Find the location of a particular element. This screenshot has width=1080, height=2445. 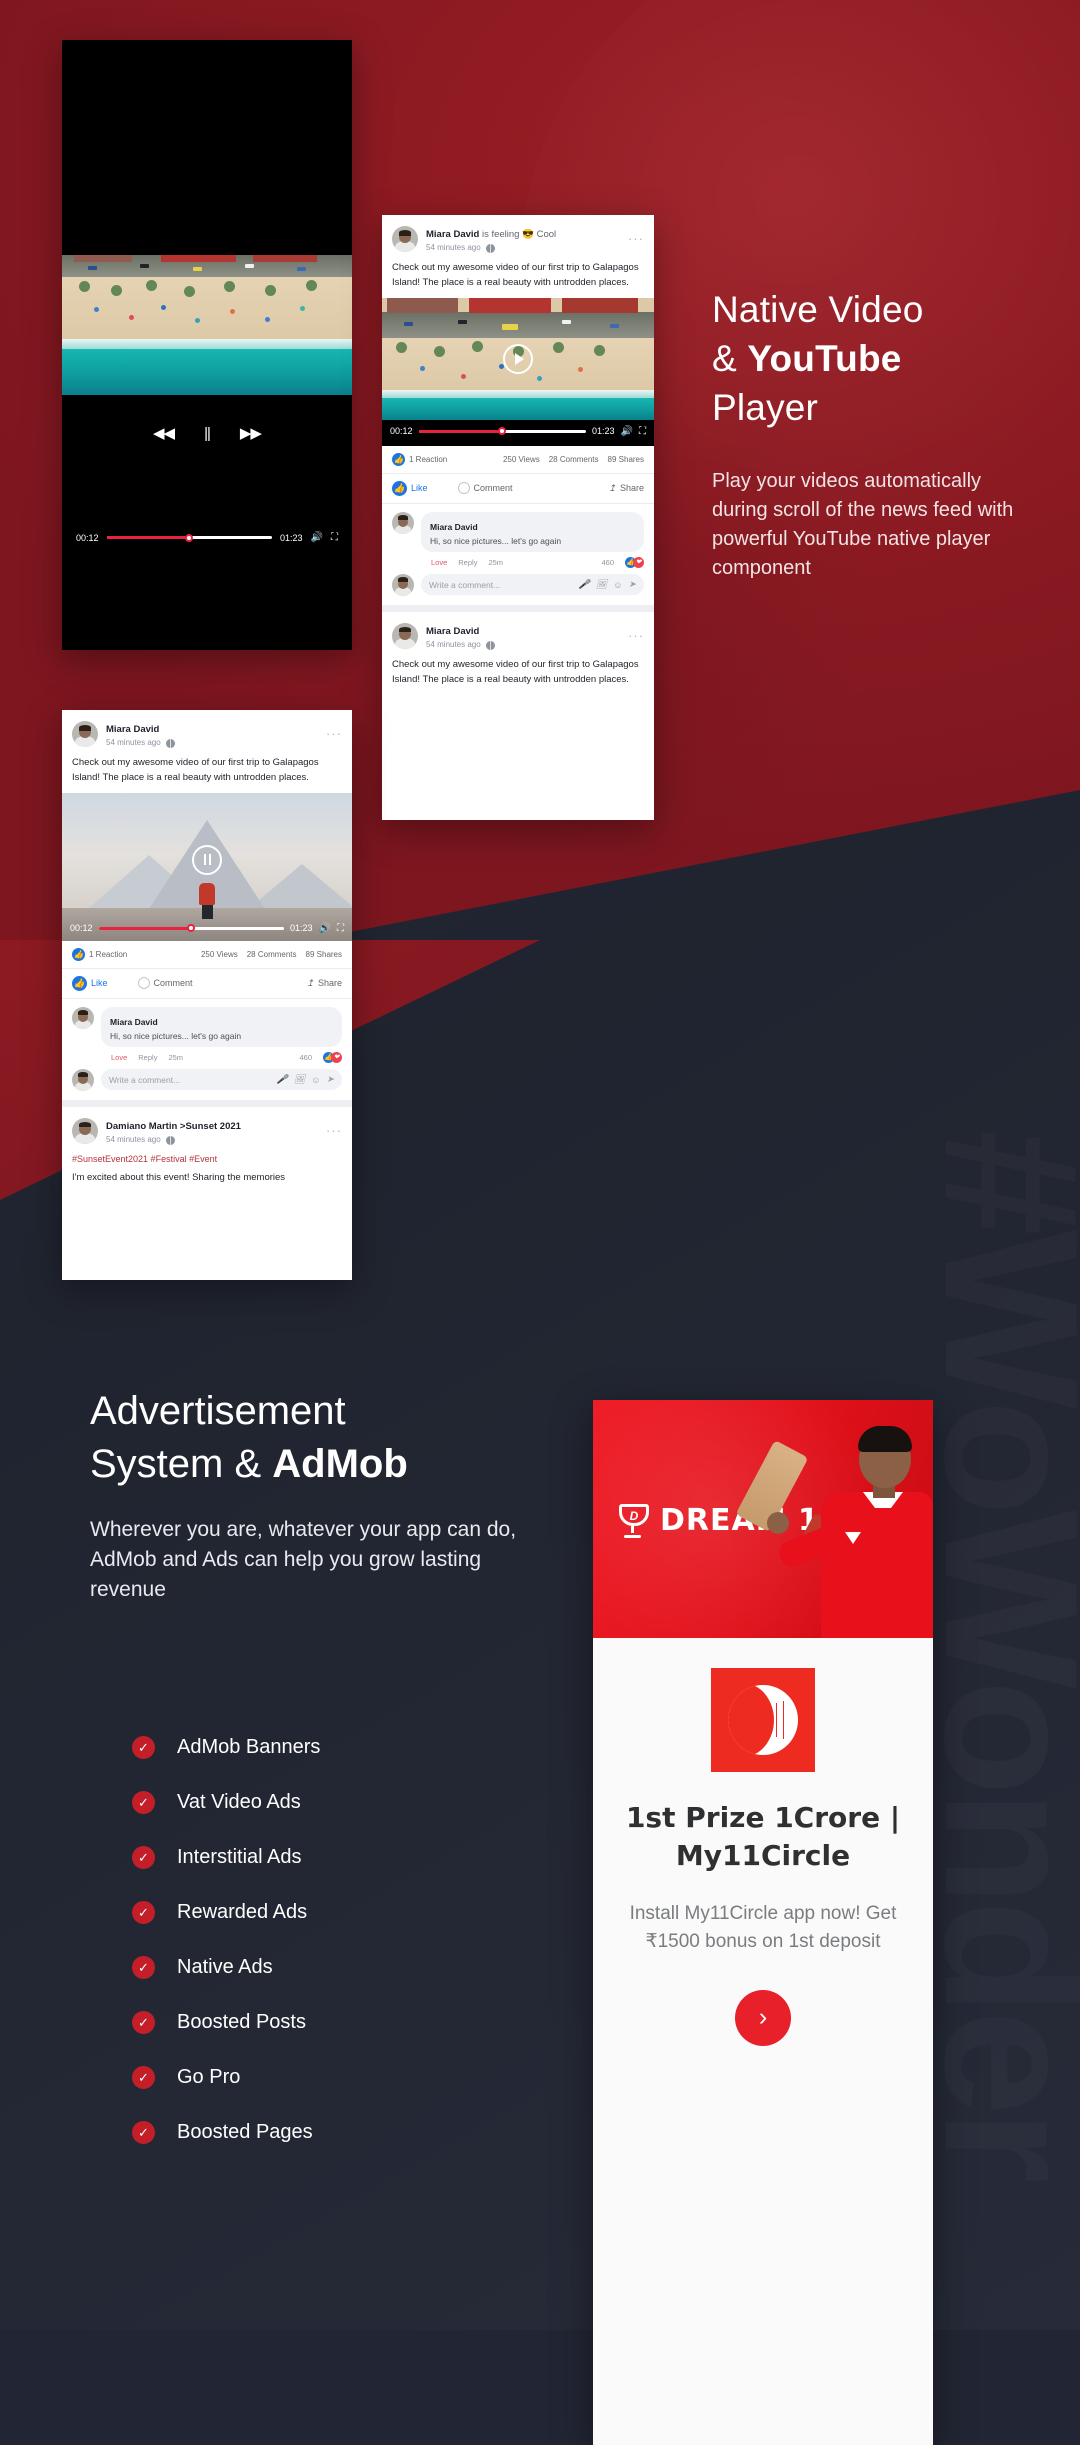

next-post-meta: 54 minutes ago is located at coordinates (521, 645).